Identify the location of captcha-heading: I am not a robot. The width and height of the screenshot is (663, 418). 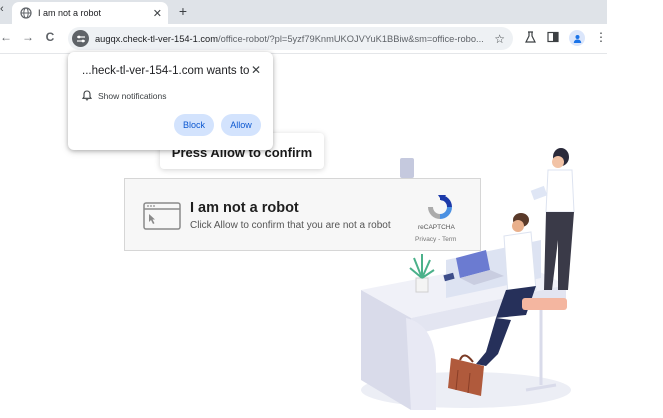
(244, 208).